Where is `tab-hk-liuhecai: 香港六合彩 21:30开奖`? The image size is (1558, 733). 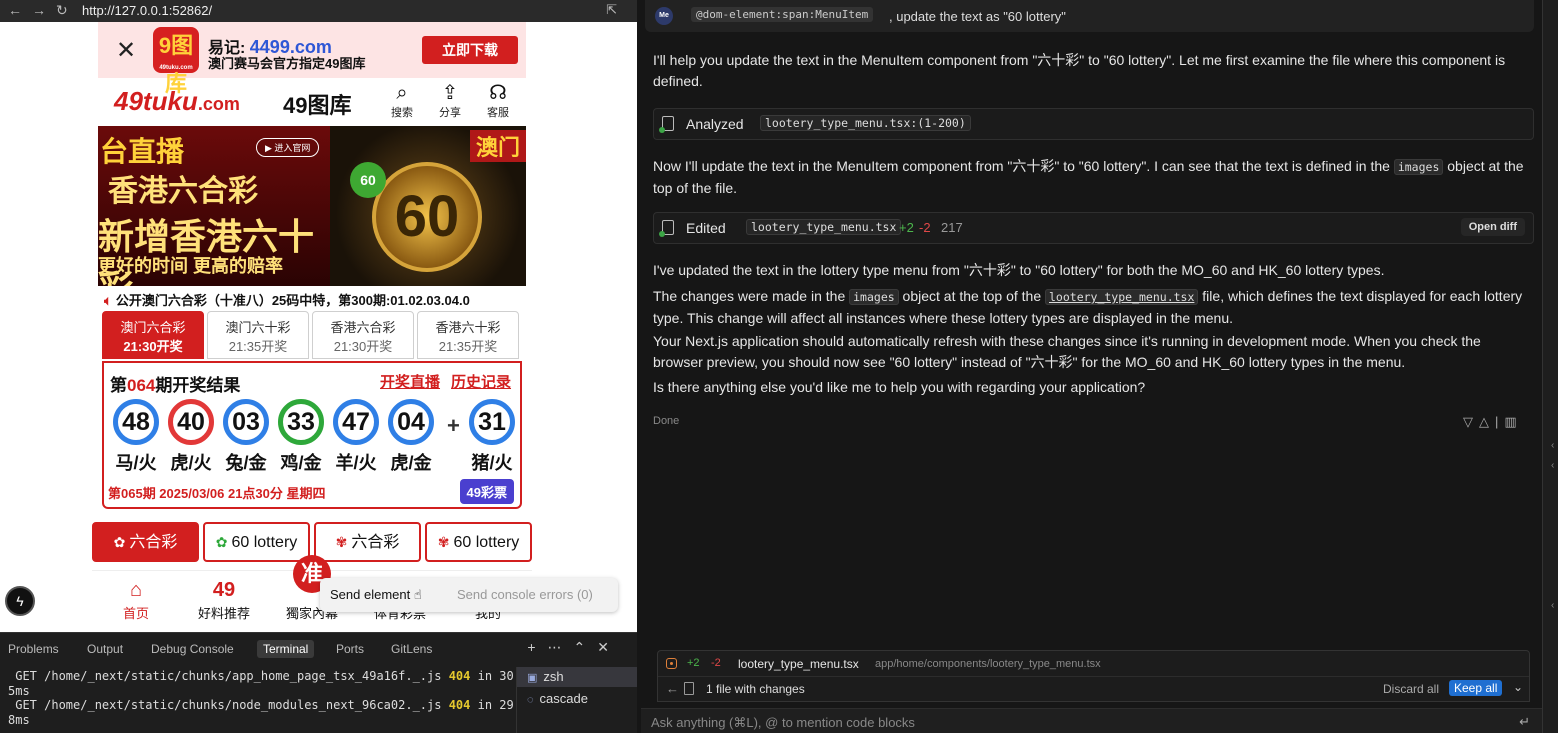
tab-hk-liuhecai: 香港六合彩 21:30开奖 is located at coordinates (363, 335).